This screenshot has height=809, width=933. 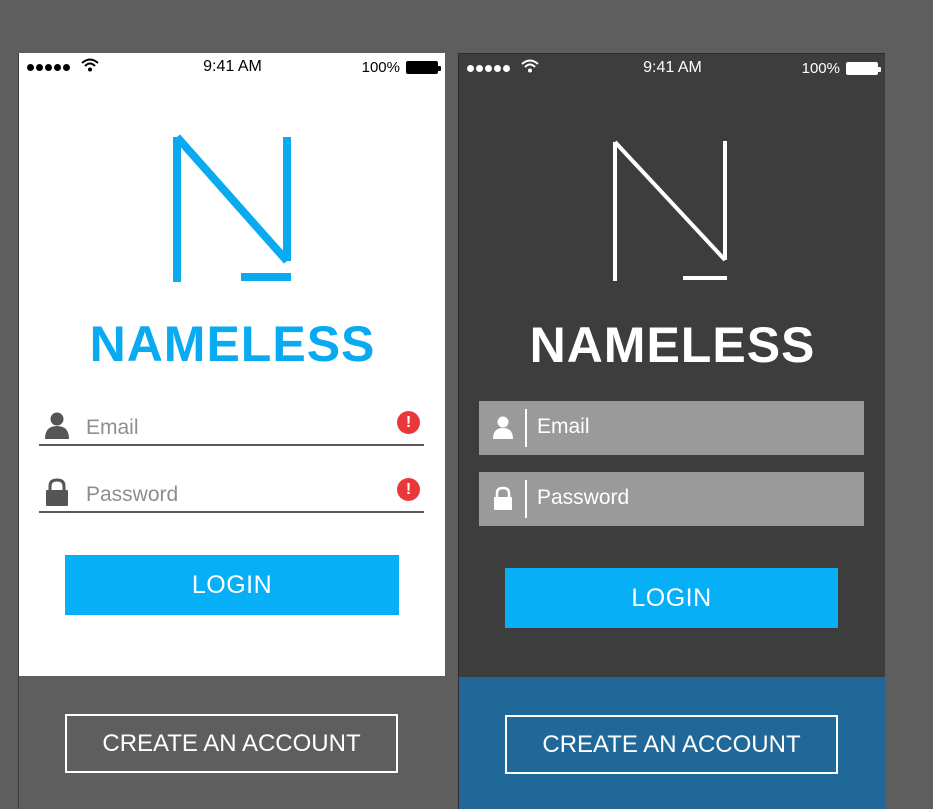 I want to click on email-field: Email, so click(x=671, y=428).